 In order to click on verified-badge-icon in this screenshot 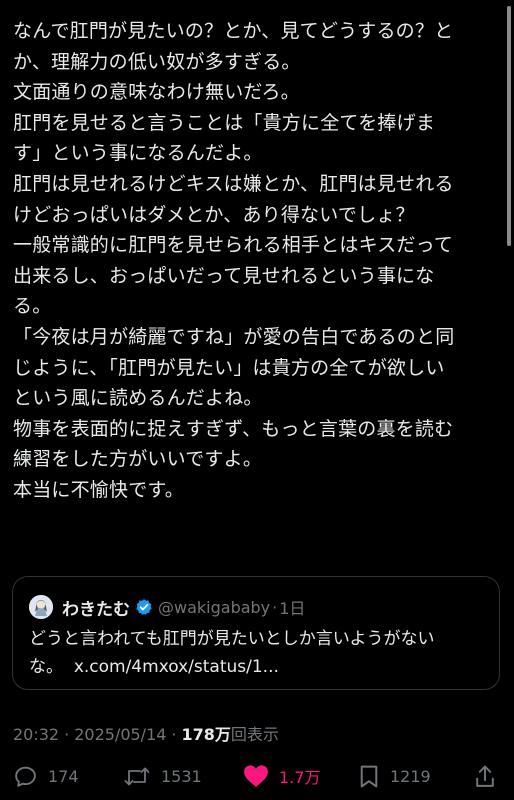, I will do `click(144, 607)`.